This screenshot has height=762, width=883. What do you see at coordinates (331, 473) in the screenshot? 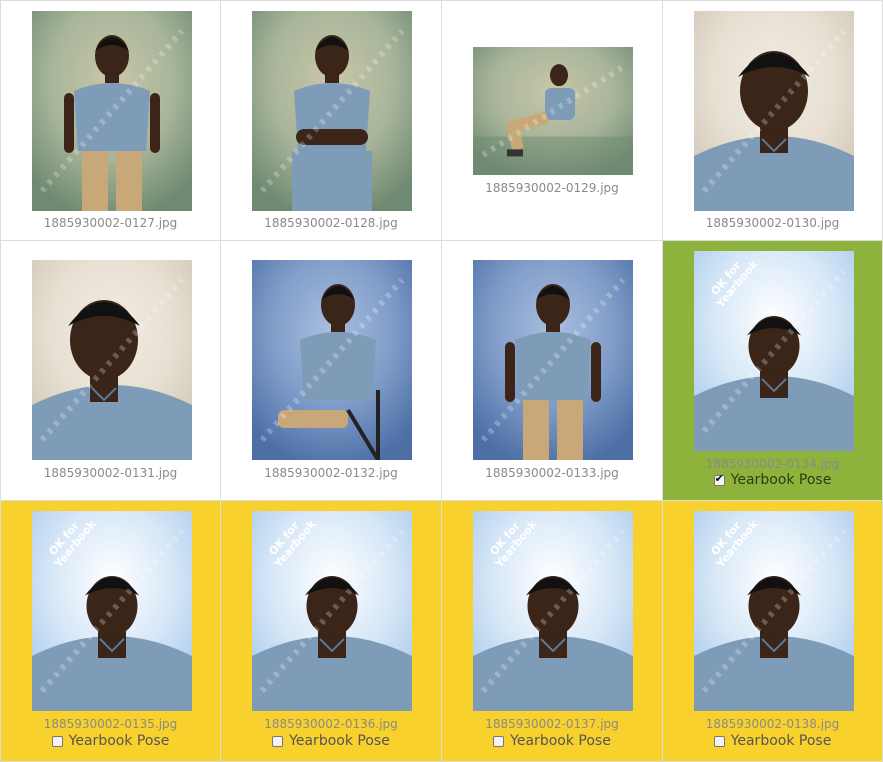
I see `photo-filename: 1885930002-0132.jpg` at bounding box center [331, 473].